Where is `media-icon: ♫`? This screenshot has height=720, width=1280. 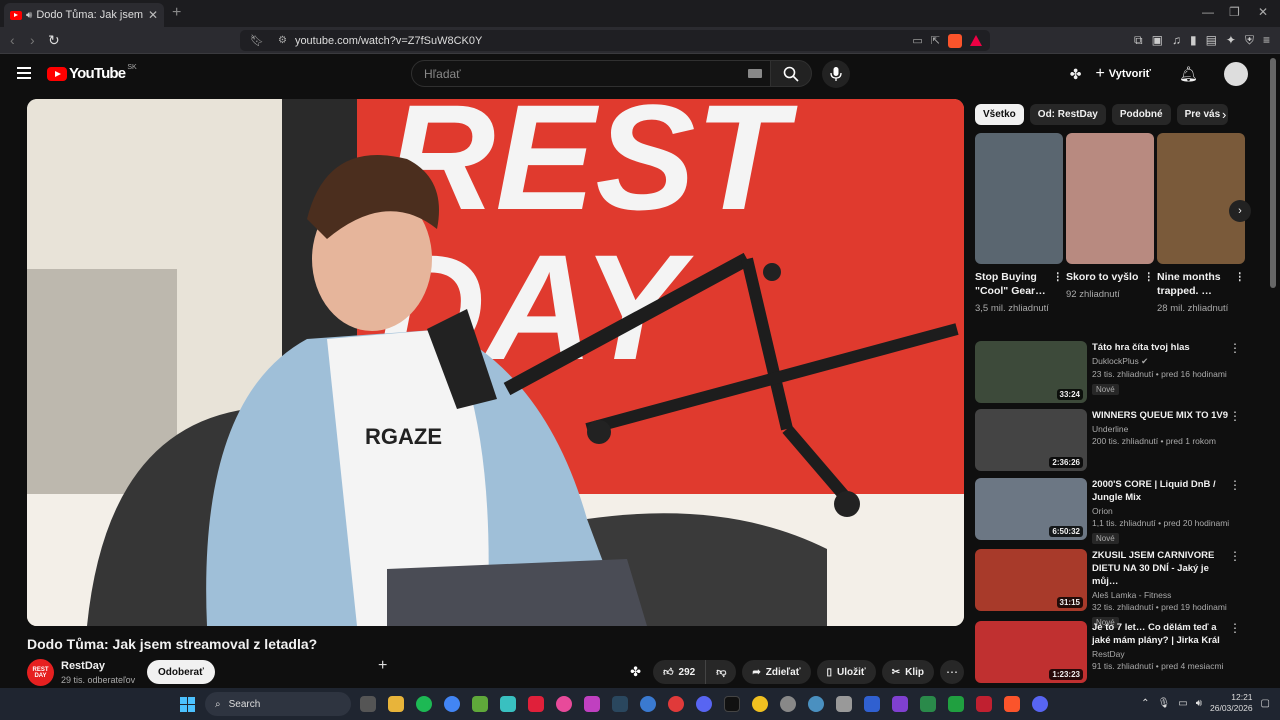 media-icon: ♫ is located at coordinates (1176, 40).